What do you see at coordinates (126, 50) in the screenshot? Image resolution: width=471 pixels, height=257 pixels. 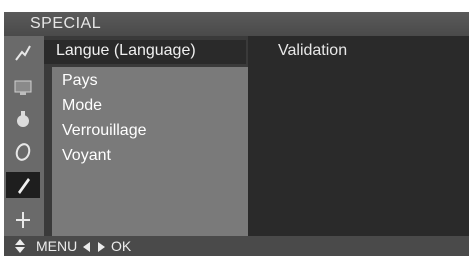 I see `selected-item-label: Langue (Language)` at bounding box center [126, 50].